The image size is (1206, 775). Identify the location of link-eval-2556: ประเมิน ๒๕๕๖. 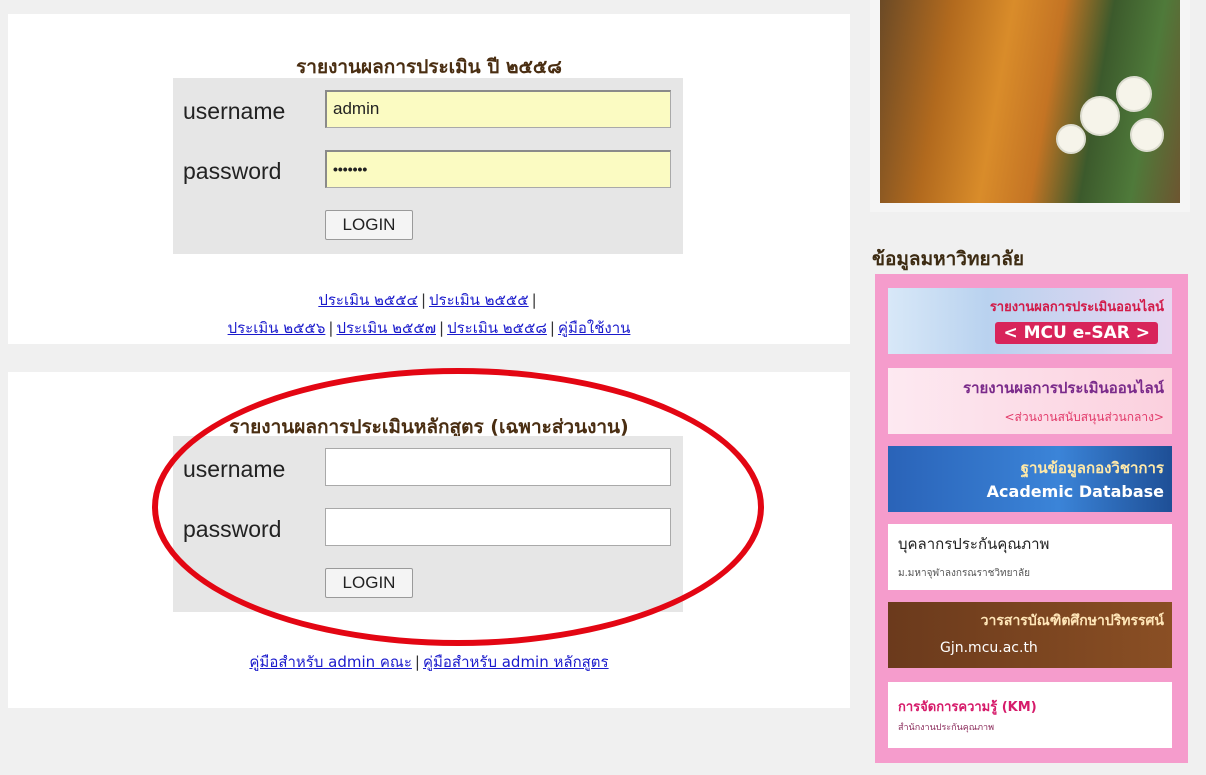
(277, 328).